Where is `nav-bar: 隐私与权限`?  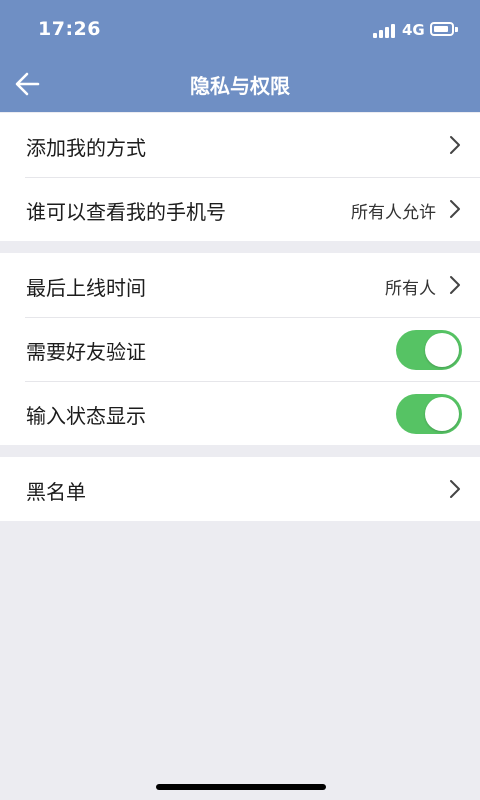 nav-bar: 隐私与权限 is located at coordinates (240, 84).